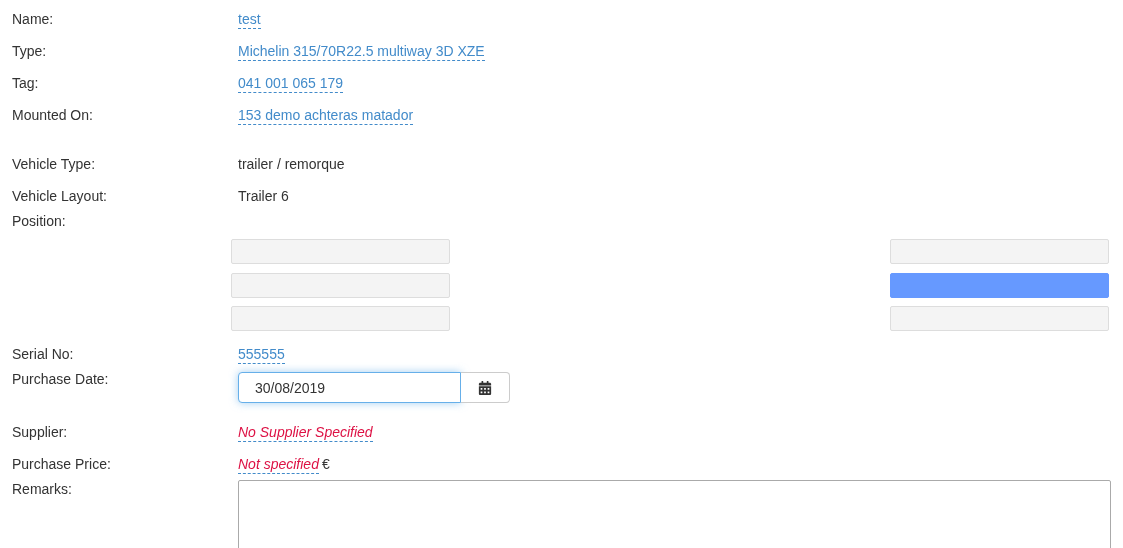  I want to click on field-label: Purchase Date:, so click(61, 379).